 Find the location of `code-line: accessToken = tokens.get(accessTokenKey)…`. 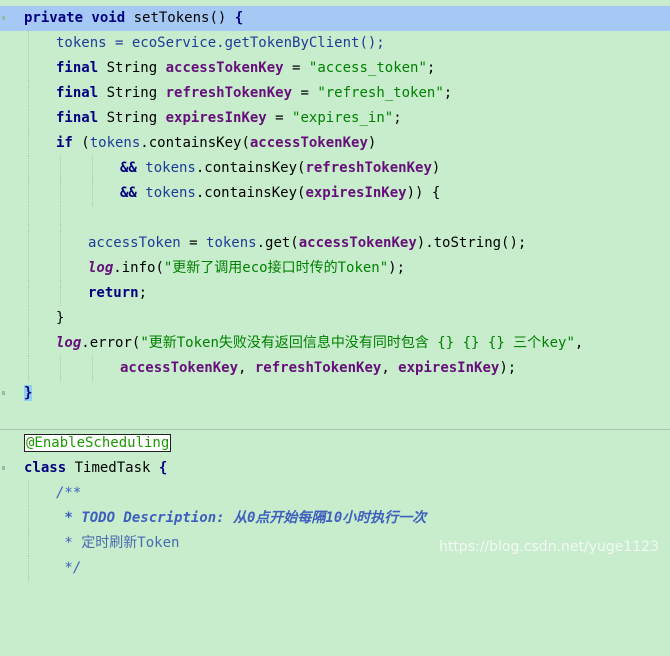

code-line: accessToken = tokens.get(accessTokenKey)… is located at coordinates (335, 243).